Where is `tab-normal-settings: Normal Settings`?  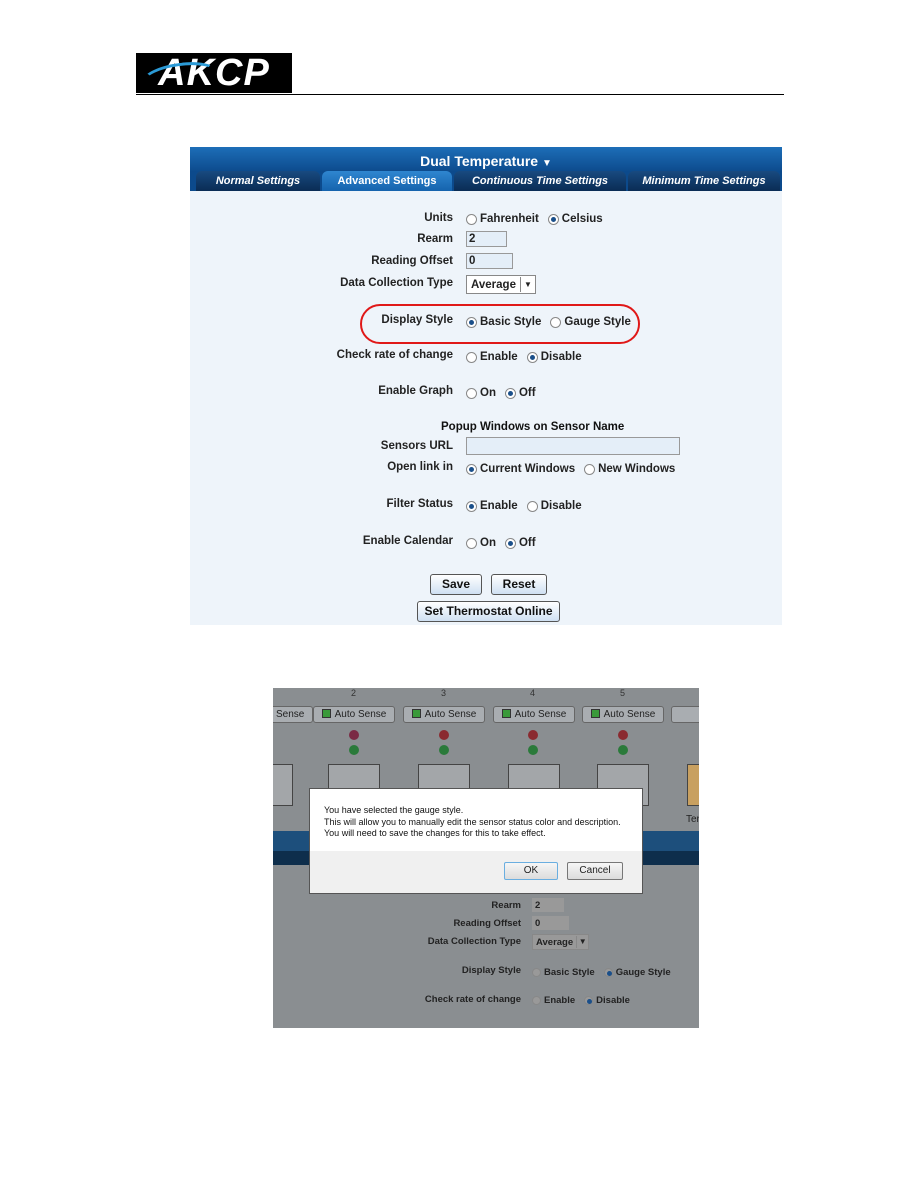 tab-normal-settings: Normal Settings is located at coordinates (258, 181).